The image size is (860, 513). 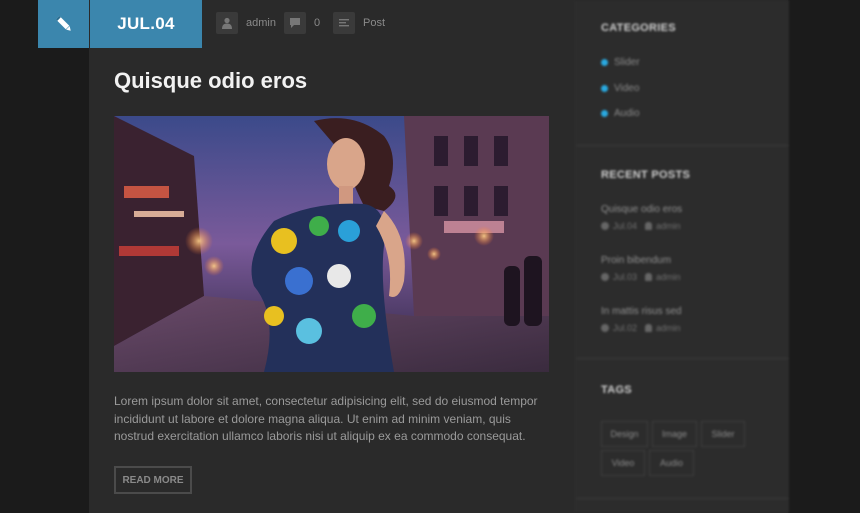 I want to click on category-item: Audio, so click(x=620, y=113).